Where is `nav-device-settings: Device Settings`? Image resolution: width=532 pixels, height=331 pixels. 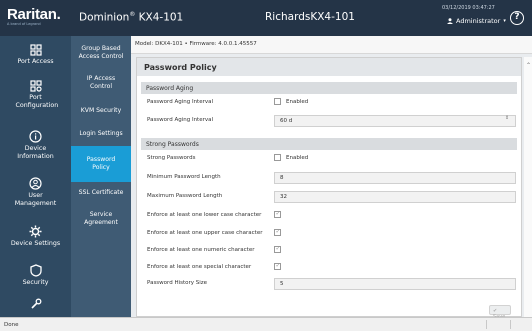
nav-device-settings: Device Settings is located at coordinates (35, 236).